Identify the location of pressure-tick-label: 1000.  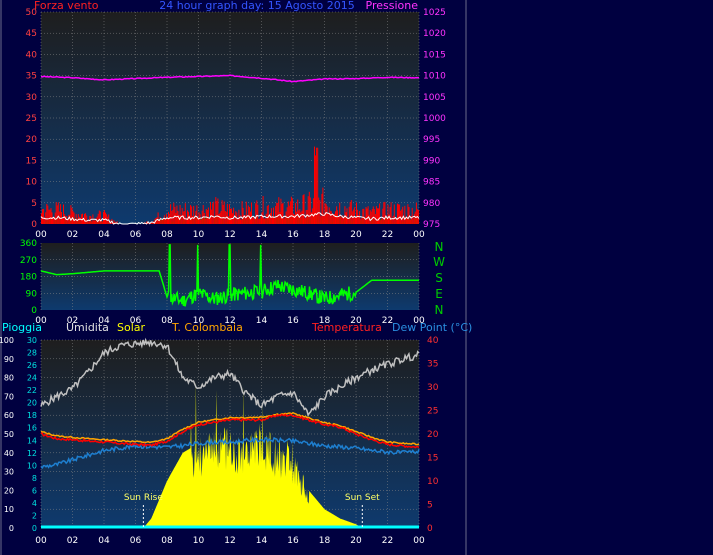
(434, 119).